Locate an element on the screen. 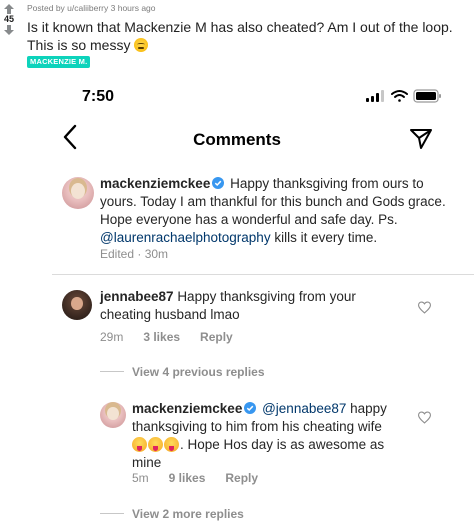 This screenshot has height=528, width=474. comment-time: 29m is located at coordinates (112, 337).